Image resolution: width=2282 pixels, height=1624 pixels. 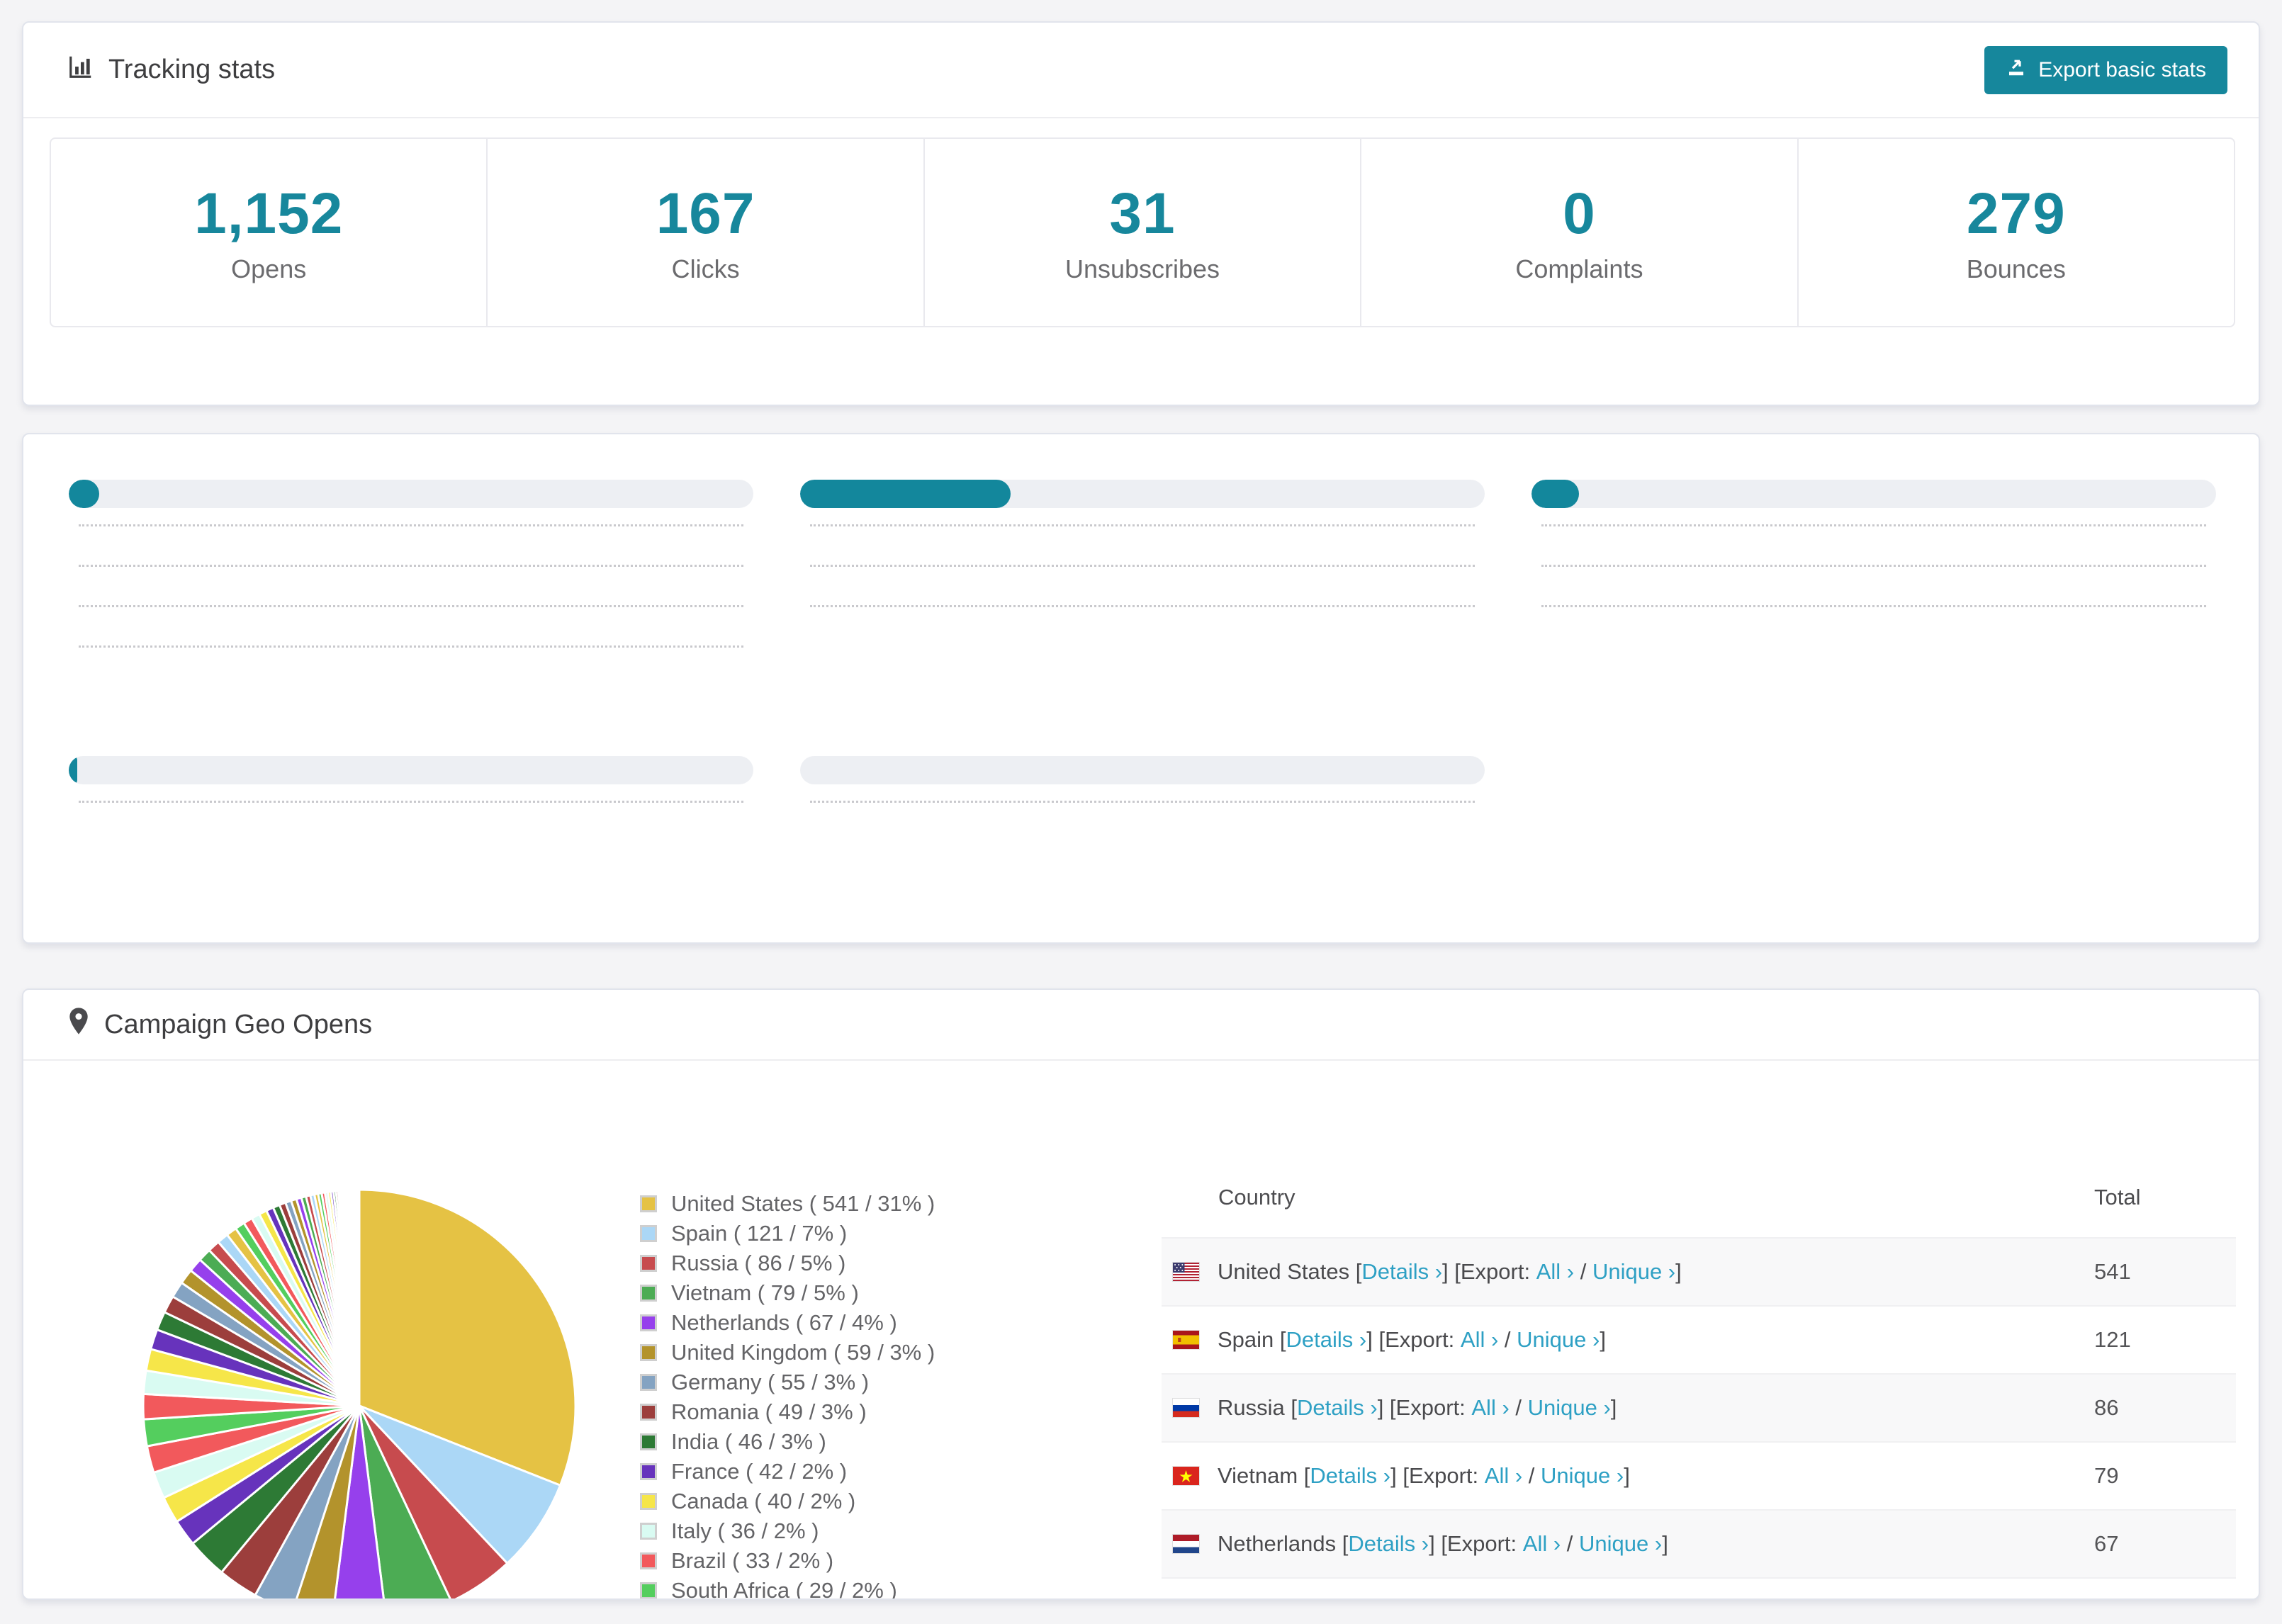 I want to click on legend-item-romania: Romania ( 49 / 3% ), so click(x=787, y=1412).